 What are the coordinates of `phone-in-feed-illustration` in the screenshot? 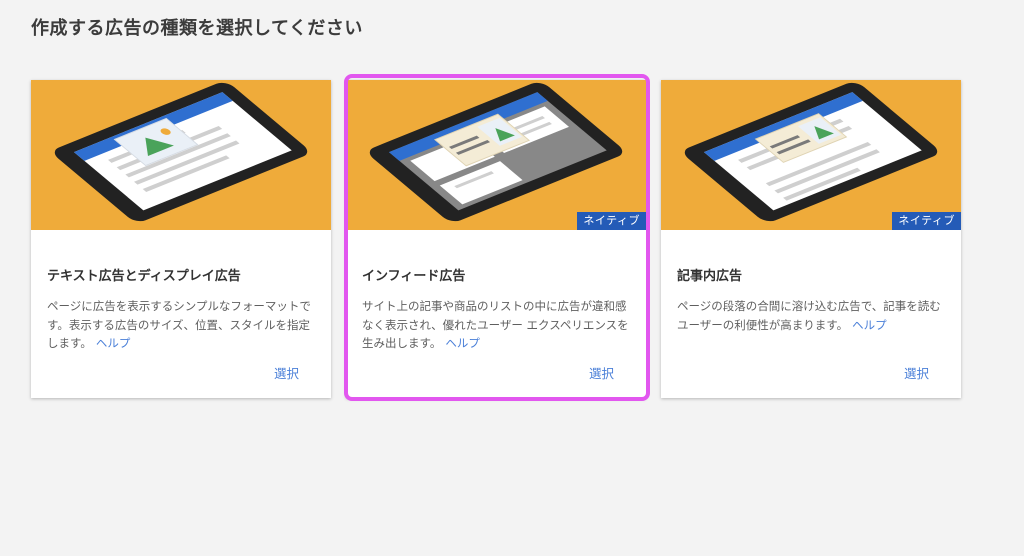 It's located at (496, 152).